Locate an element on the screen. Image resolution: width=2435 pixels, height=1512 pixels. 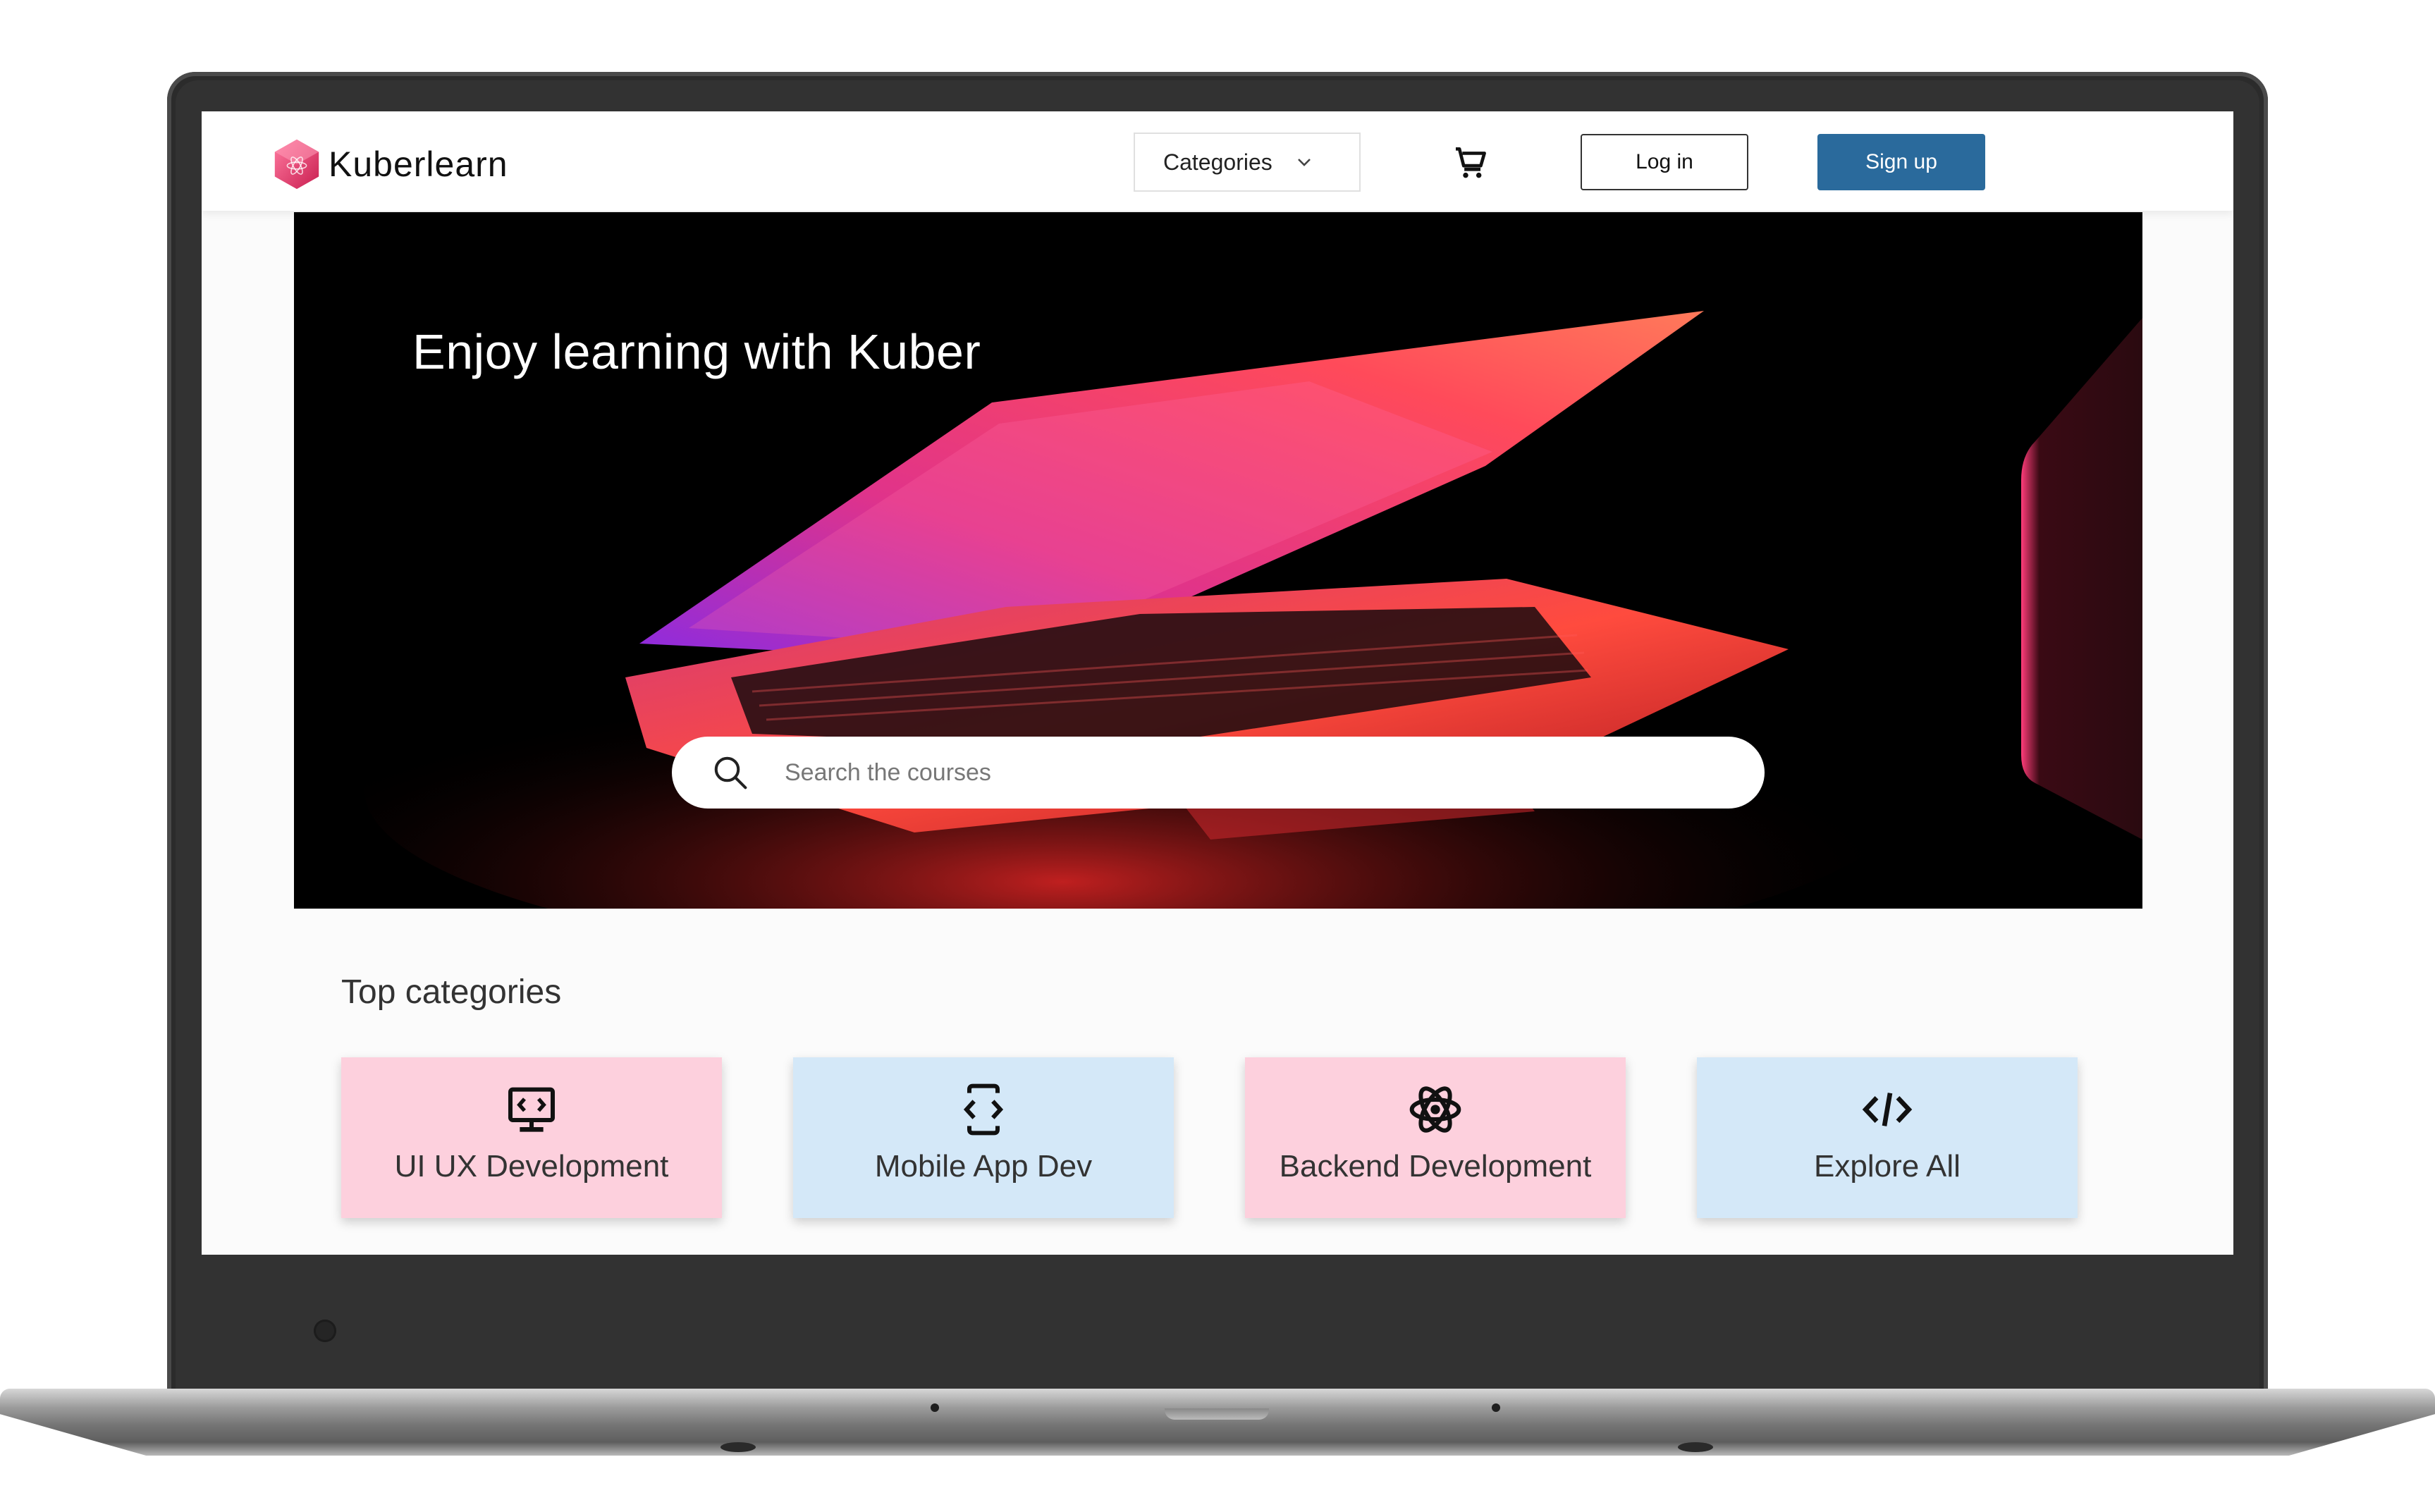
category-label: UI UX Development is located at coordinates (531, 1166).